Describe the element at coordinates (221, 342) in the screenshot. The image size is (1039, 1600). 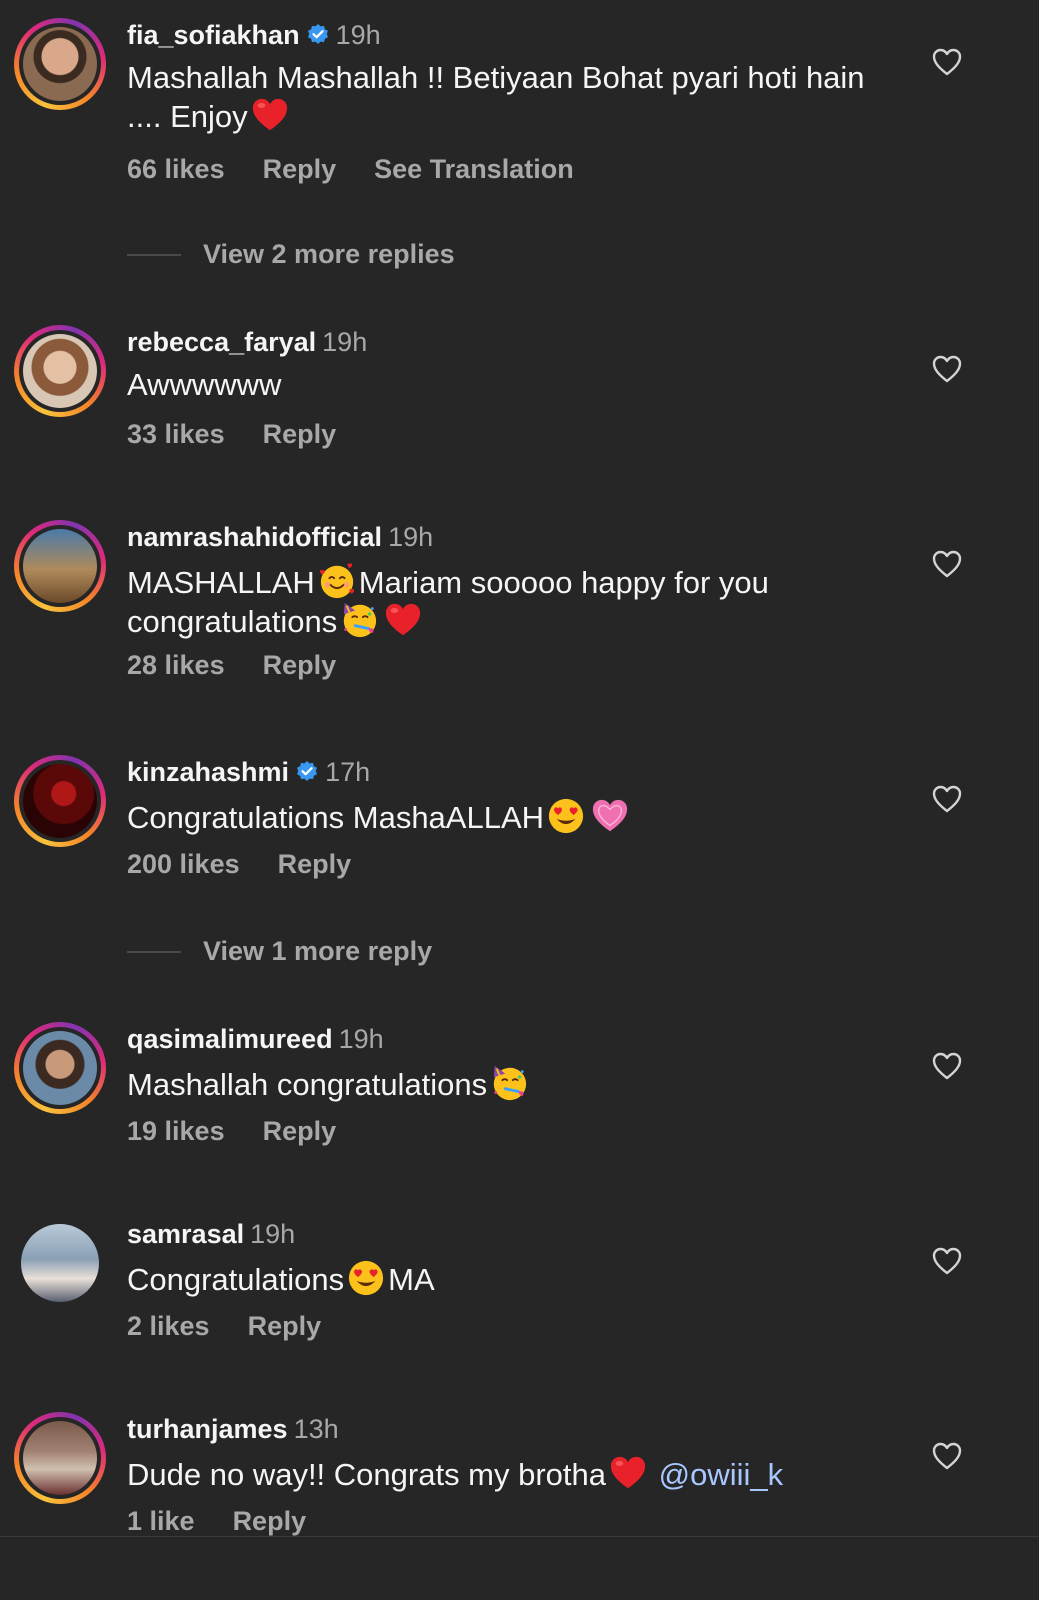
I see `username: rebecca_faryal` at that location.